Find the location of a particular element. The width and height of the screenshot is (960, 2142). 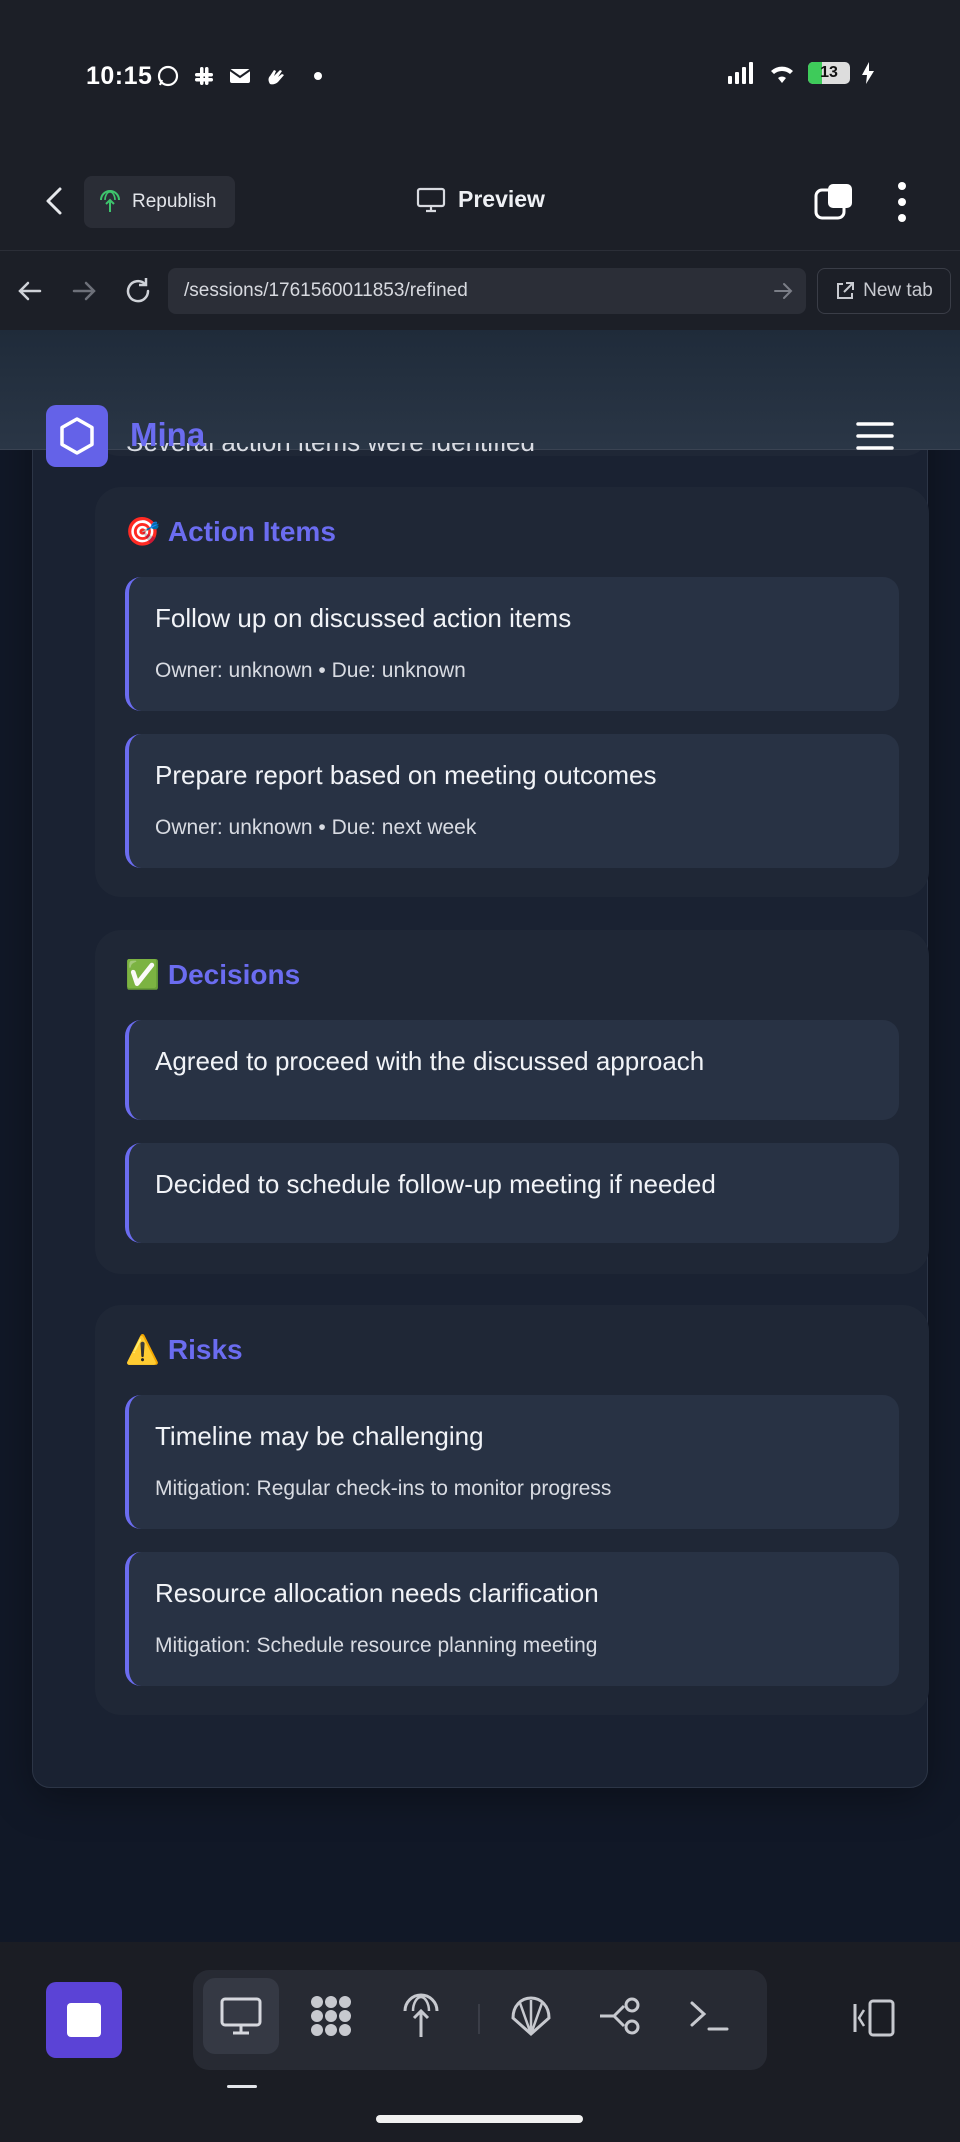

apps-tool-button is located at coordinates (331, 2016).